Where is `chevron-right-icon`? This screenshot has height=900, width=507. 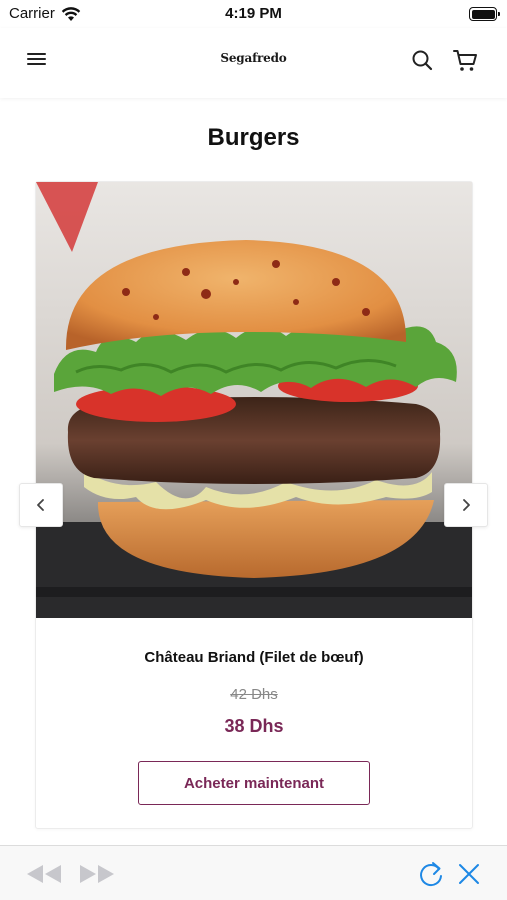
chevron-right-icon is located at coordinates (466, 505).